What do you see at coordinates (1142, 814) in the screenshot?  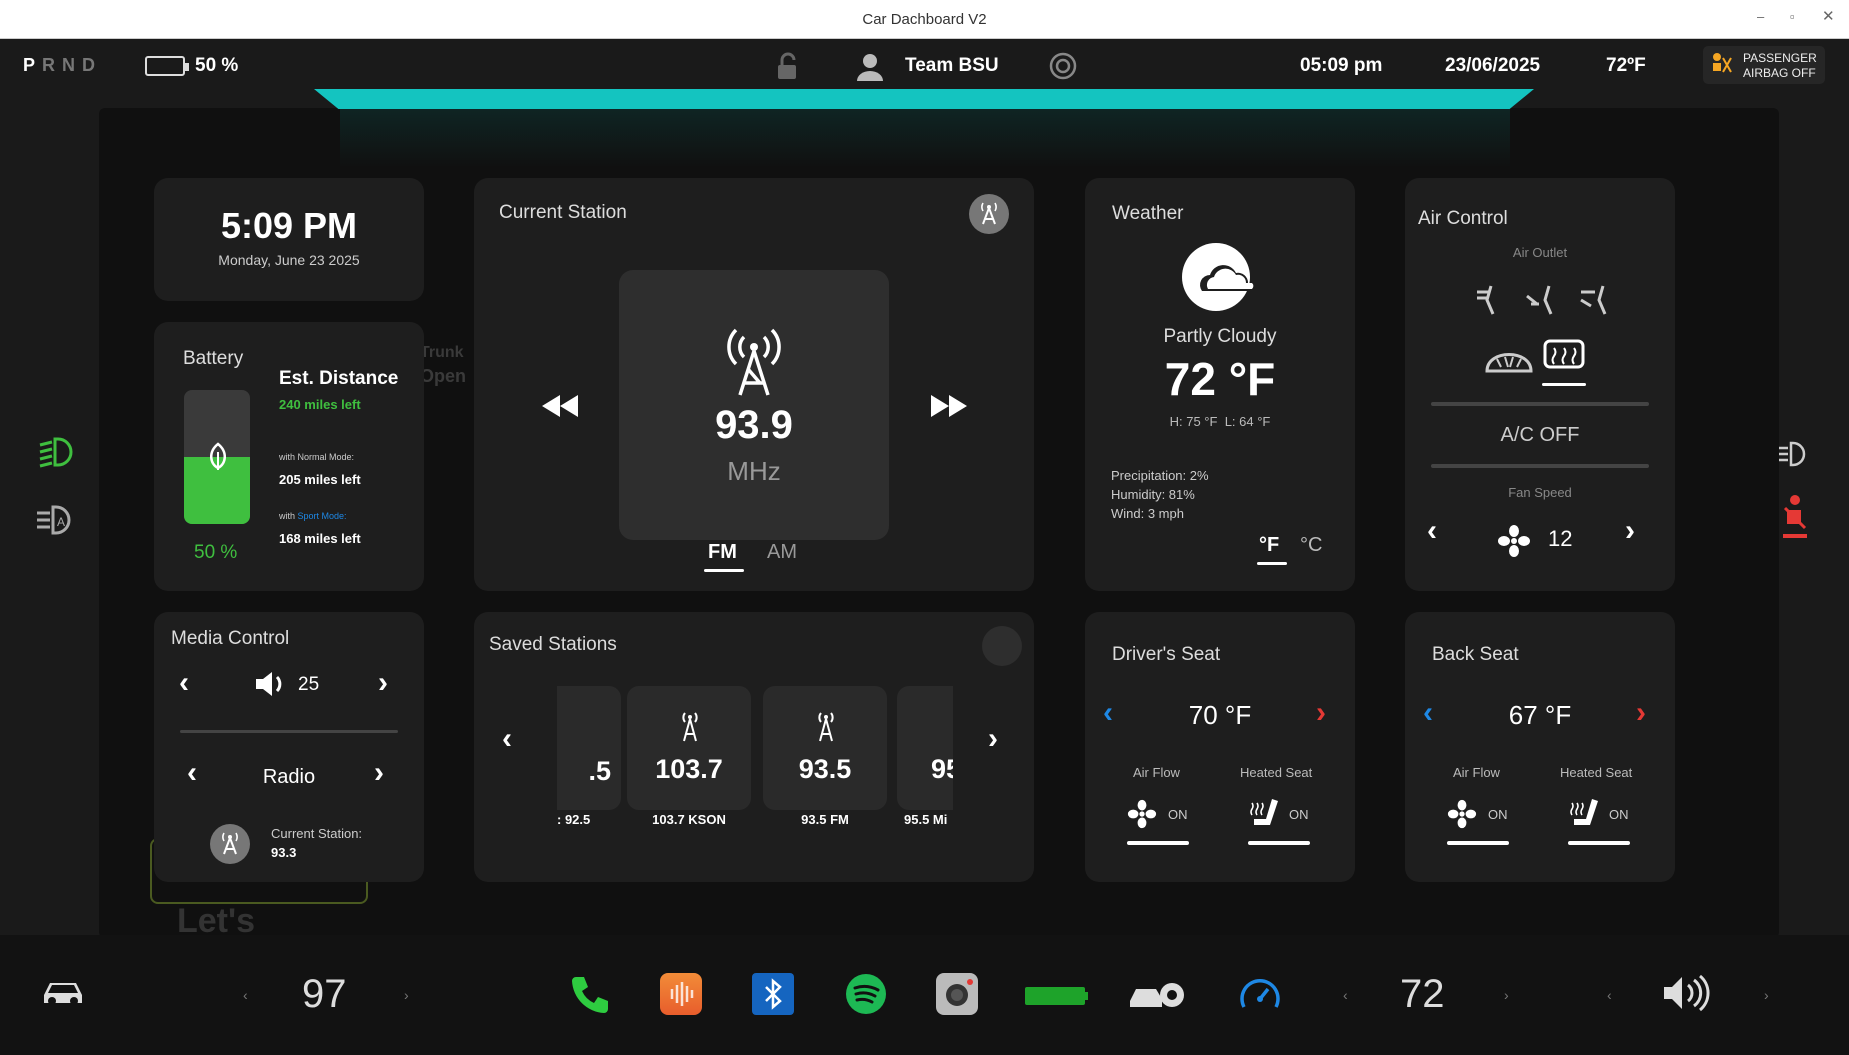 I see `driver-airflow-fan-icon` at bounding box center [1142, 814].